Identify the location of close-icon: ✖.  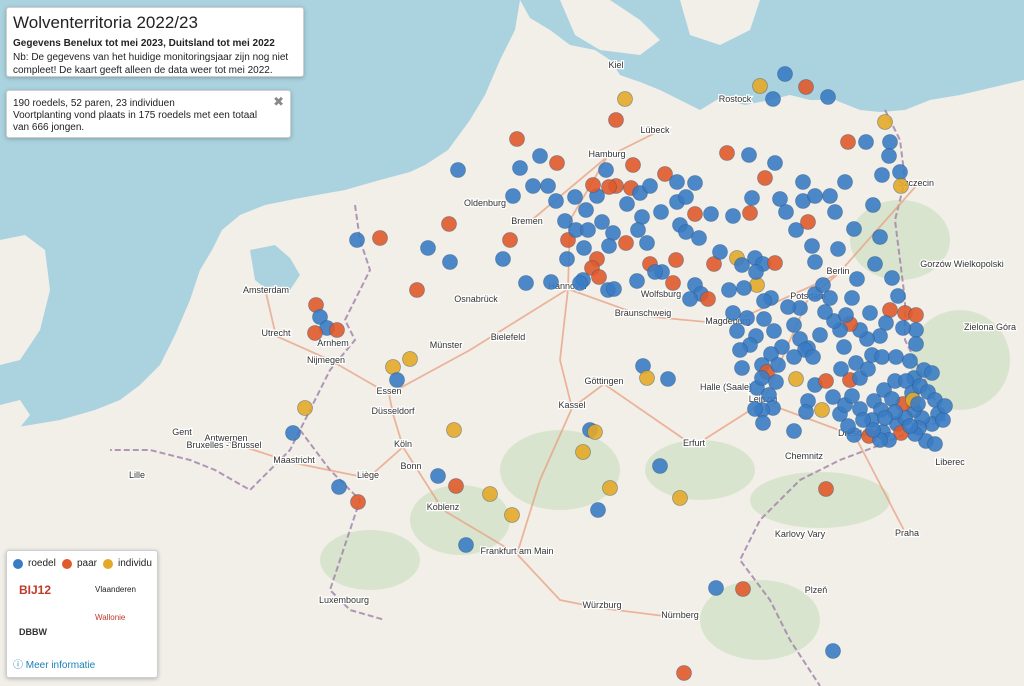
(278, 102).